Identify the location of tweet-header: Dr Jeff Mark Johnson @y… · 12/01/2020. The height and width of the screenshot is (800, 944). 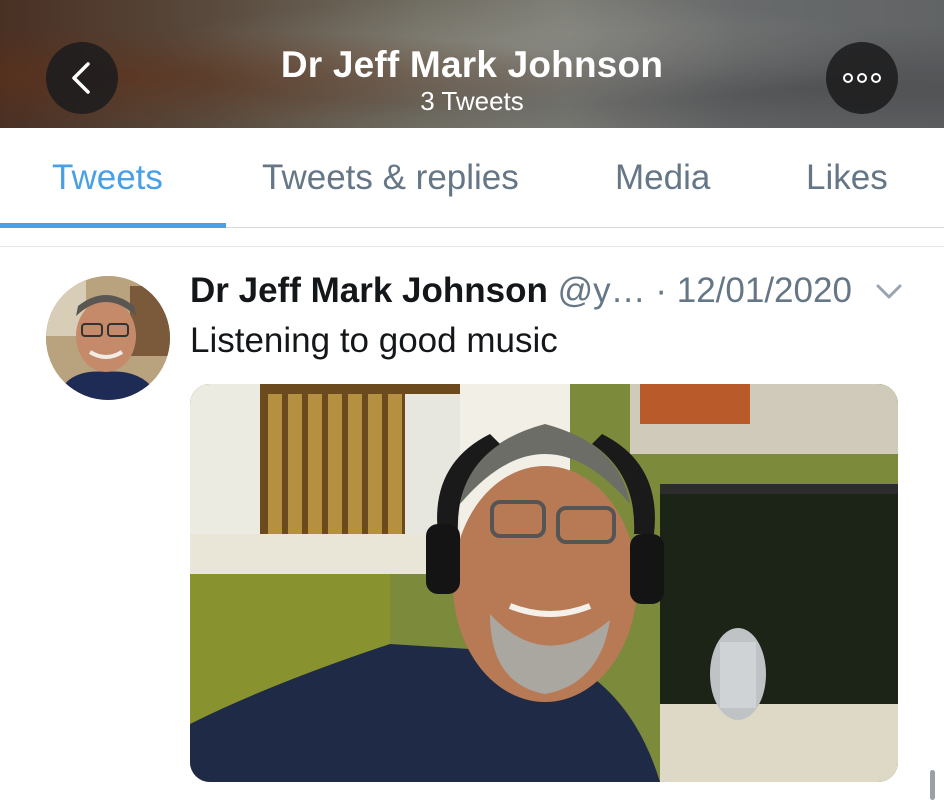
(521, 291).